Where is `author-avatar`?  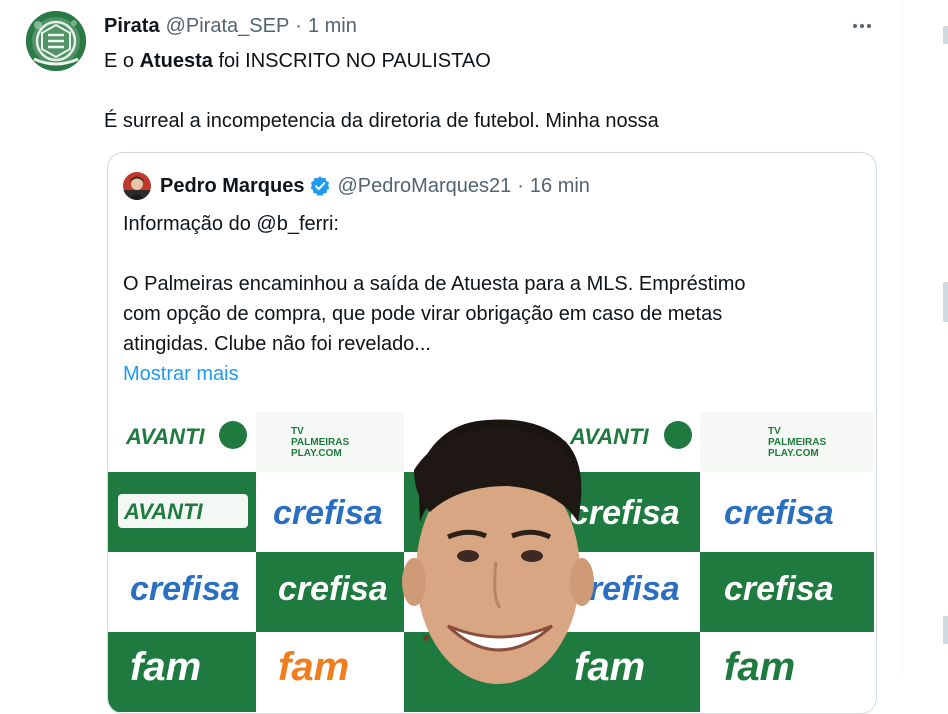
author-avatar is located at coordinates (56, 41).